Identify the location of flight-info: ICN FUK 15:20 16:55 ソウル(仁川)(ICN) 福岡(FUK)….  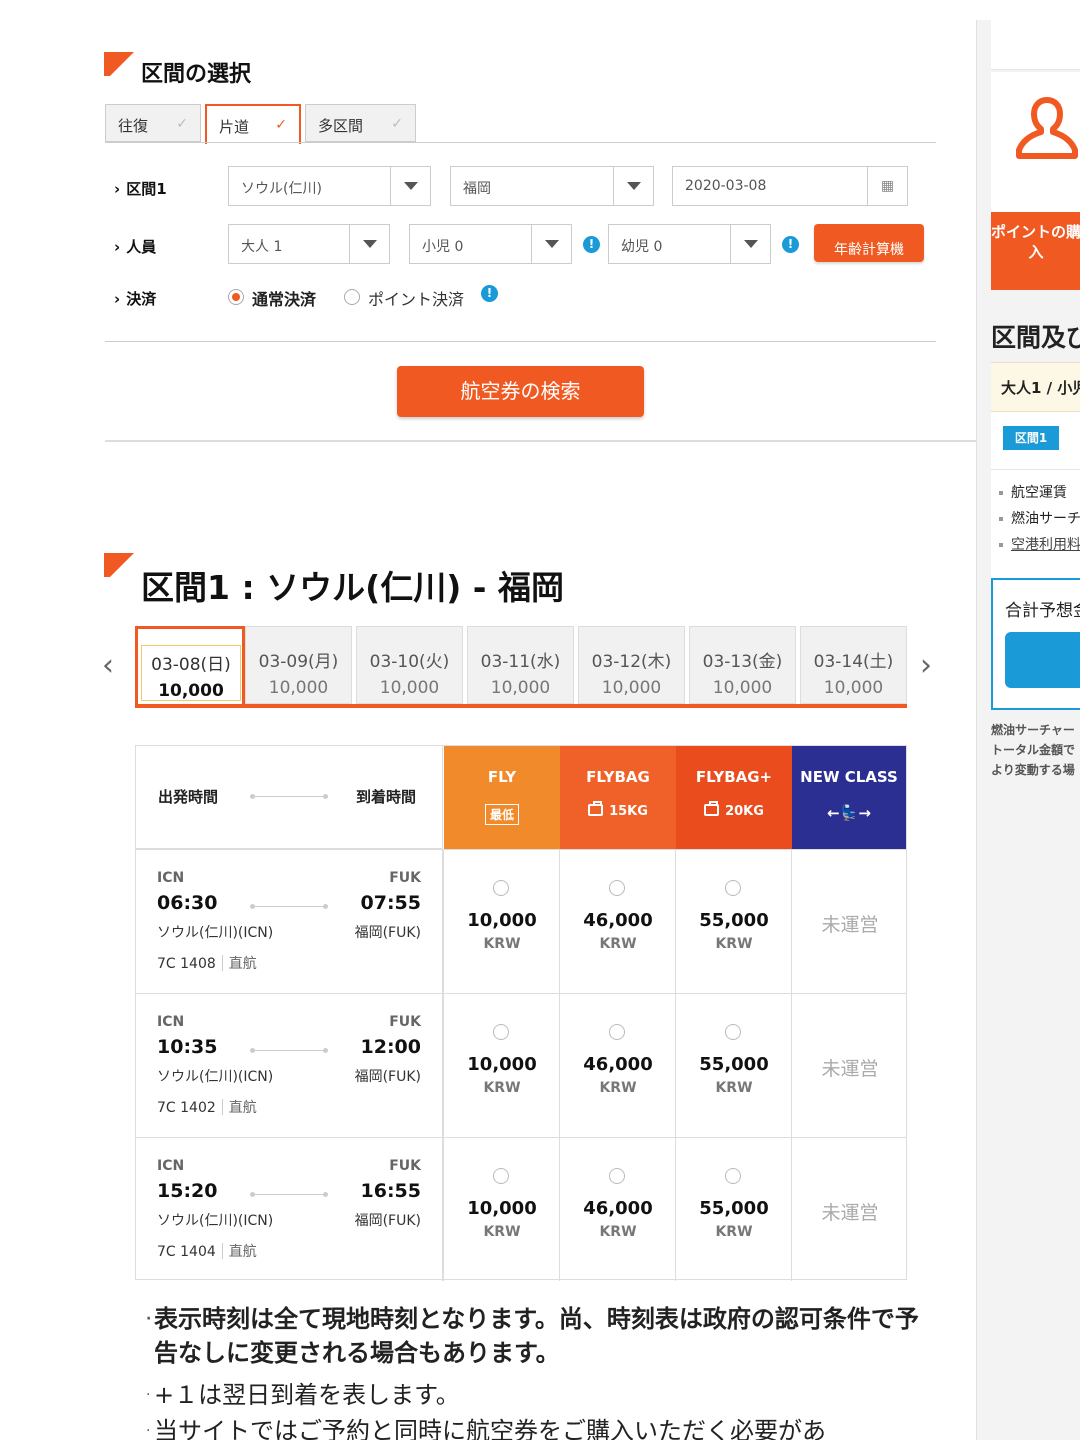
(289, 1209).